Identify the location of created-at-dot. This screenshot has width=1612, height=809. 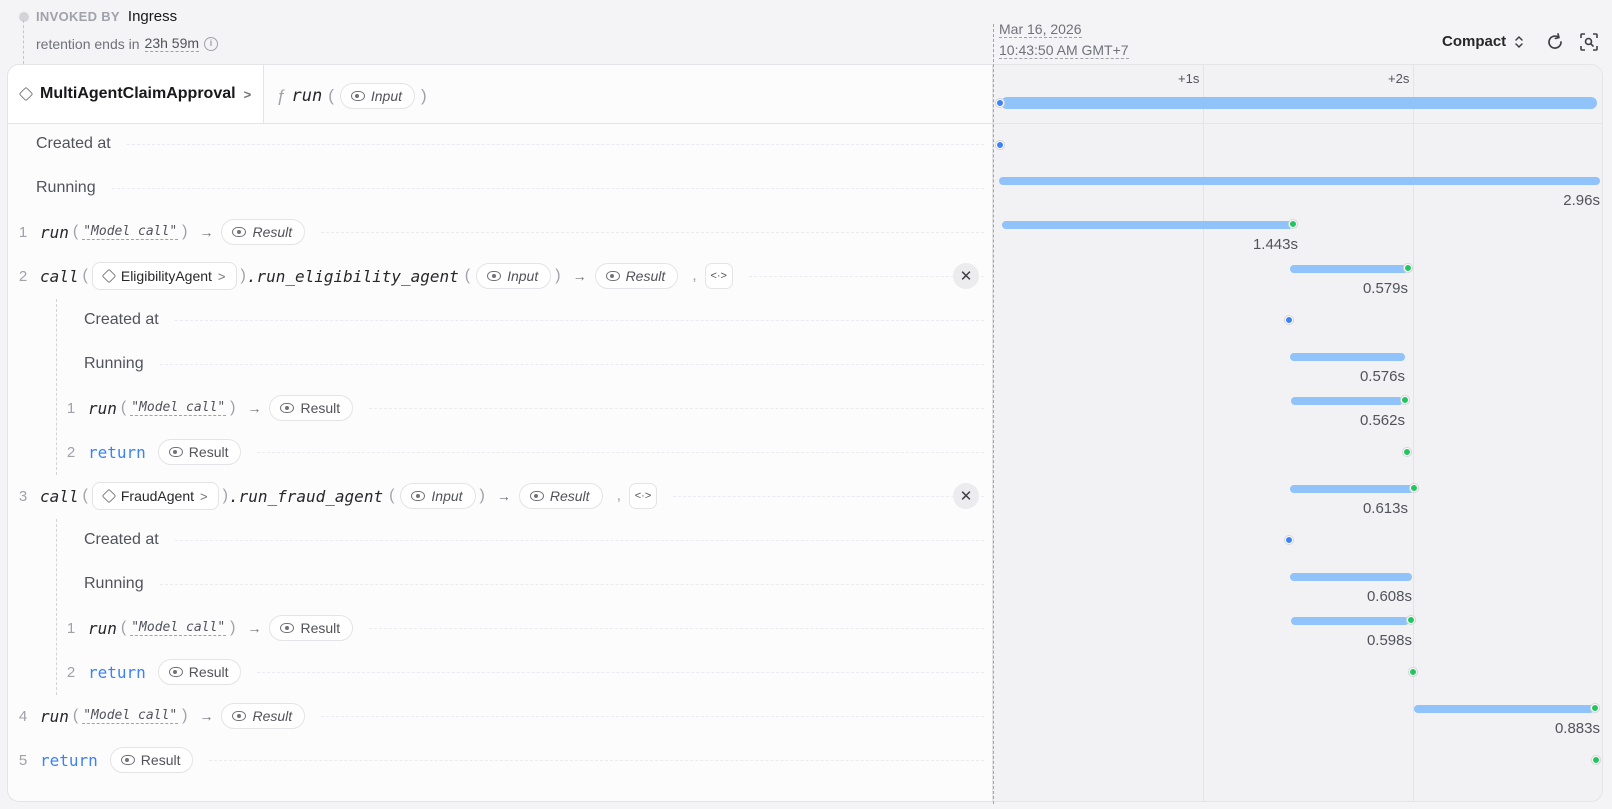
(1000, 145).